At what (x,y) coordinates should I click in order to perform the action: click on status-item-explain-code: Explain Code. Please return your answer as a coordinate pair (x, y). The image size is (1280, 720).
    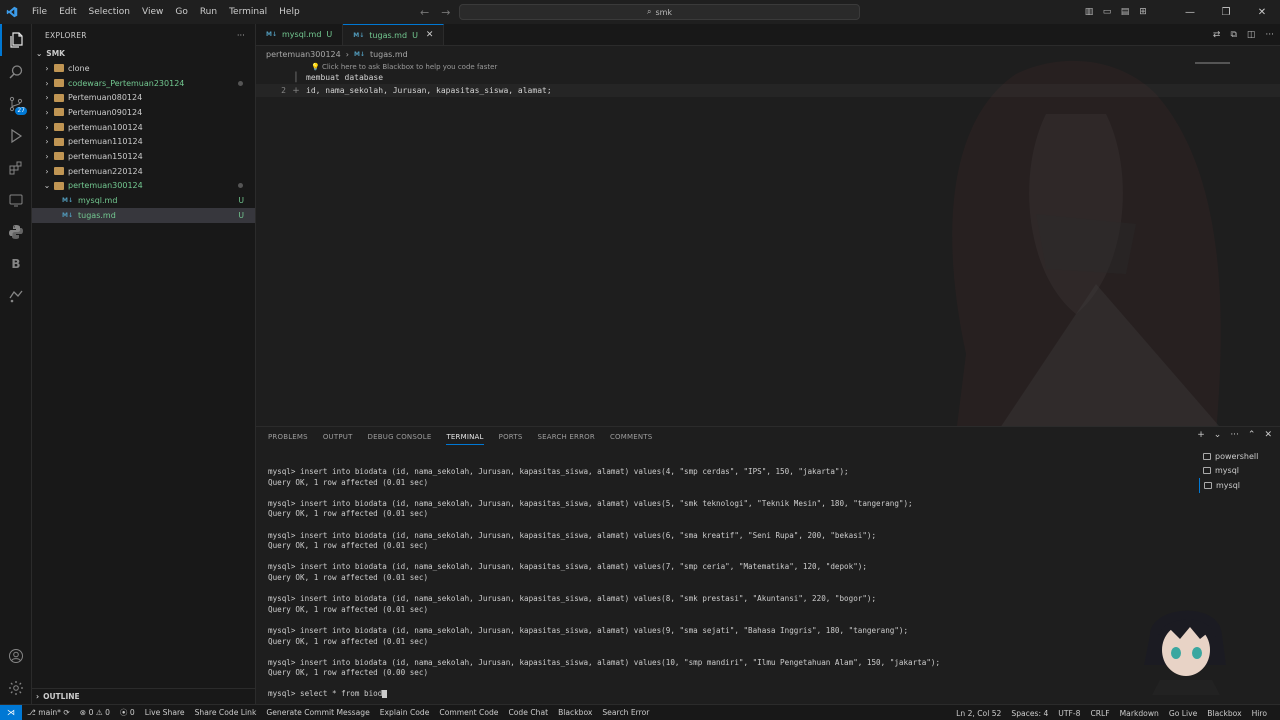
    Looking at the image, I should click on (405, 712).